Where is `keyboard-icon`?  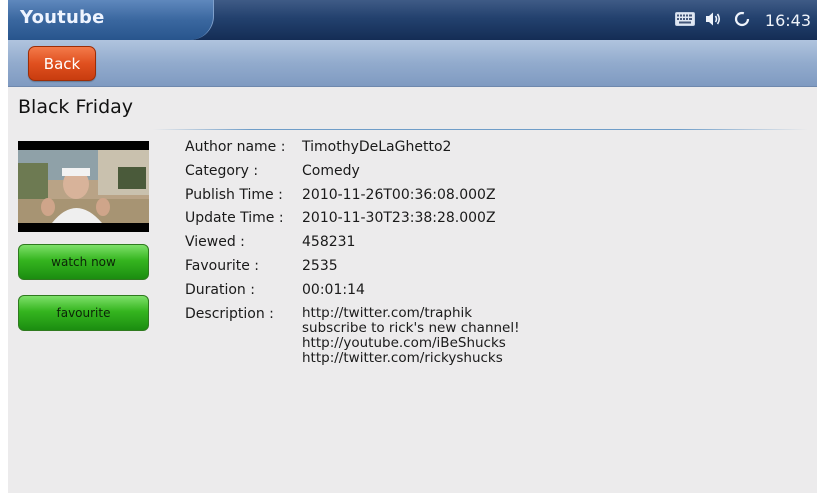
keyboard-icon is located at coordinates (684, 20).